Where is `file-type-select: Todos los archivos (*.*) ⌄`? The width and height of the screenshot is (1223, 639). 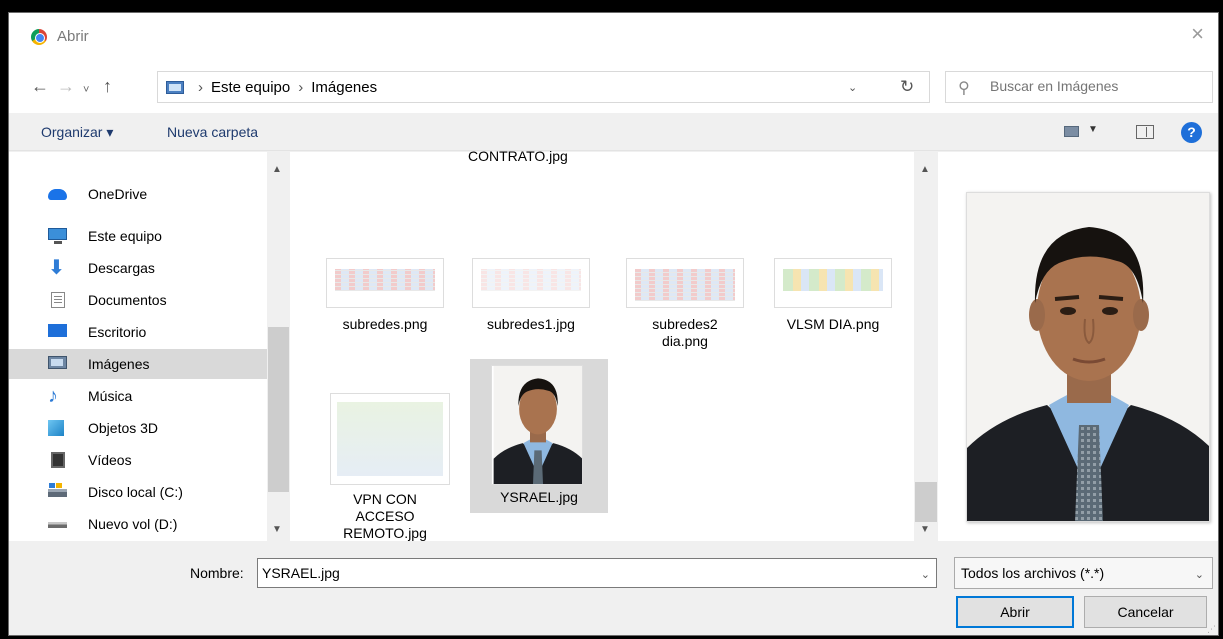
file-type-select: Todos los archivos (*.*) ⌄ is located at coordinates (1083, 573).